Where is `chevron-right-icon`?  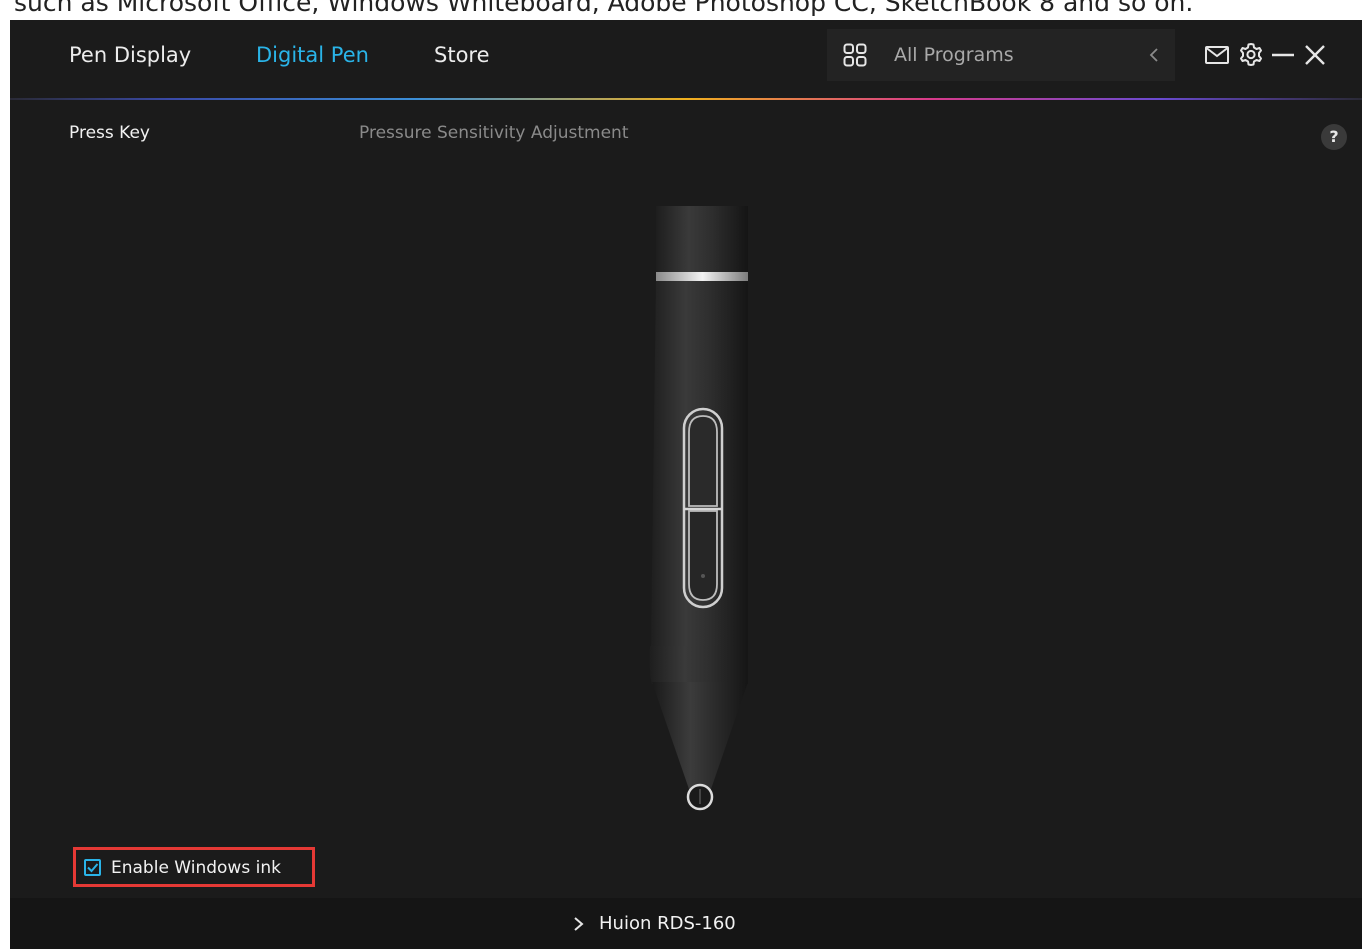 chevron-right-icon is located at coordinates (579, 924).